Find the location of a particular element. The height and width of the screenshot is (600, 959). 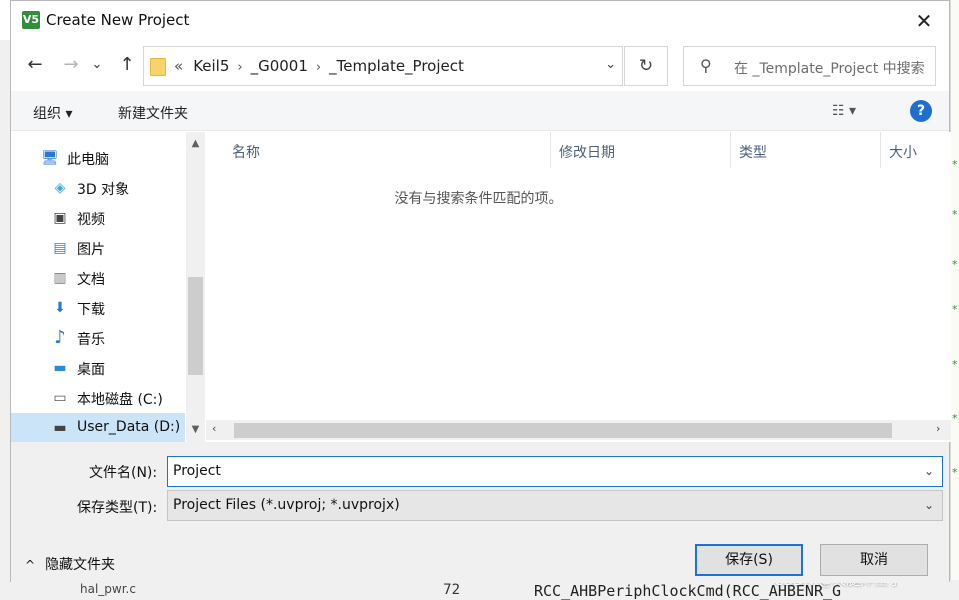

navigation-pane: 🖥 此电脑 ◈ 3D 对象 ▣ 视频 ▤ 图片 ▥ 文档 ⬇ 下载 ♪ 音乐 ▬ is located at coordinates (108, 287).